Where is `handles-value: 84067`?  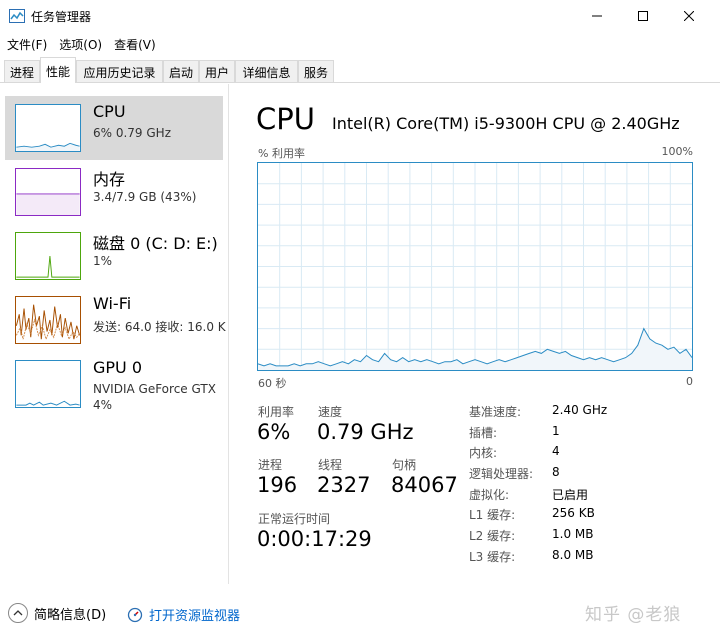 handles-value: 84067 is located at coordinates (424, 485).